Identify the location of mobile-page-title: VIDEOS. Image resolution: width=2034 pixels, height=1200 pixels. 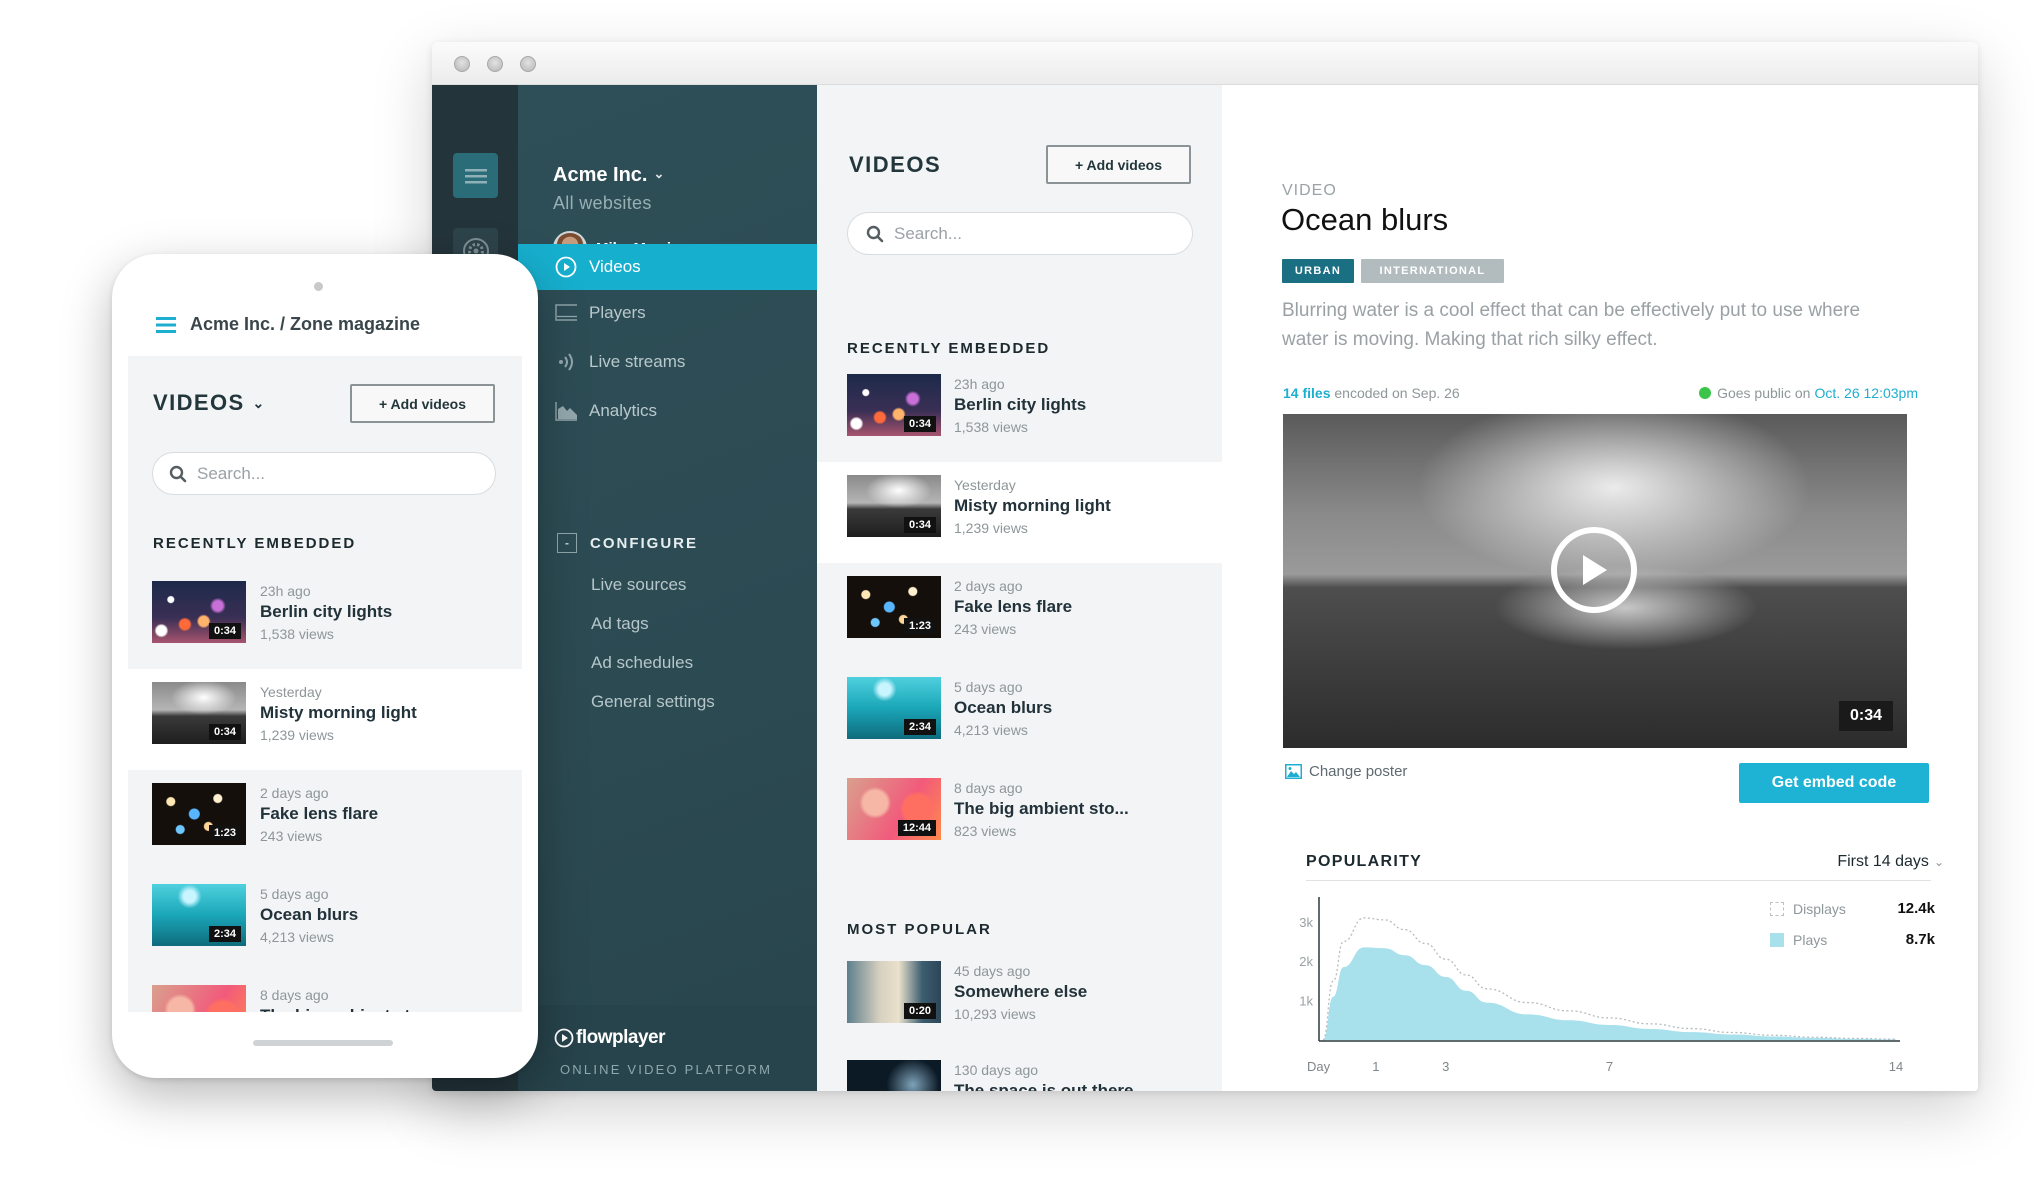
(199, 402).